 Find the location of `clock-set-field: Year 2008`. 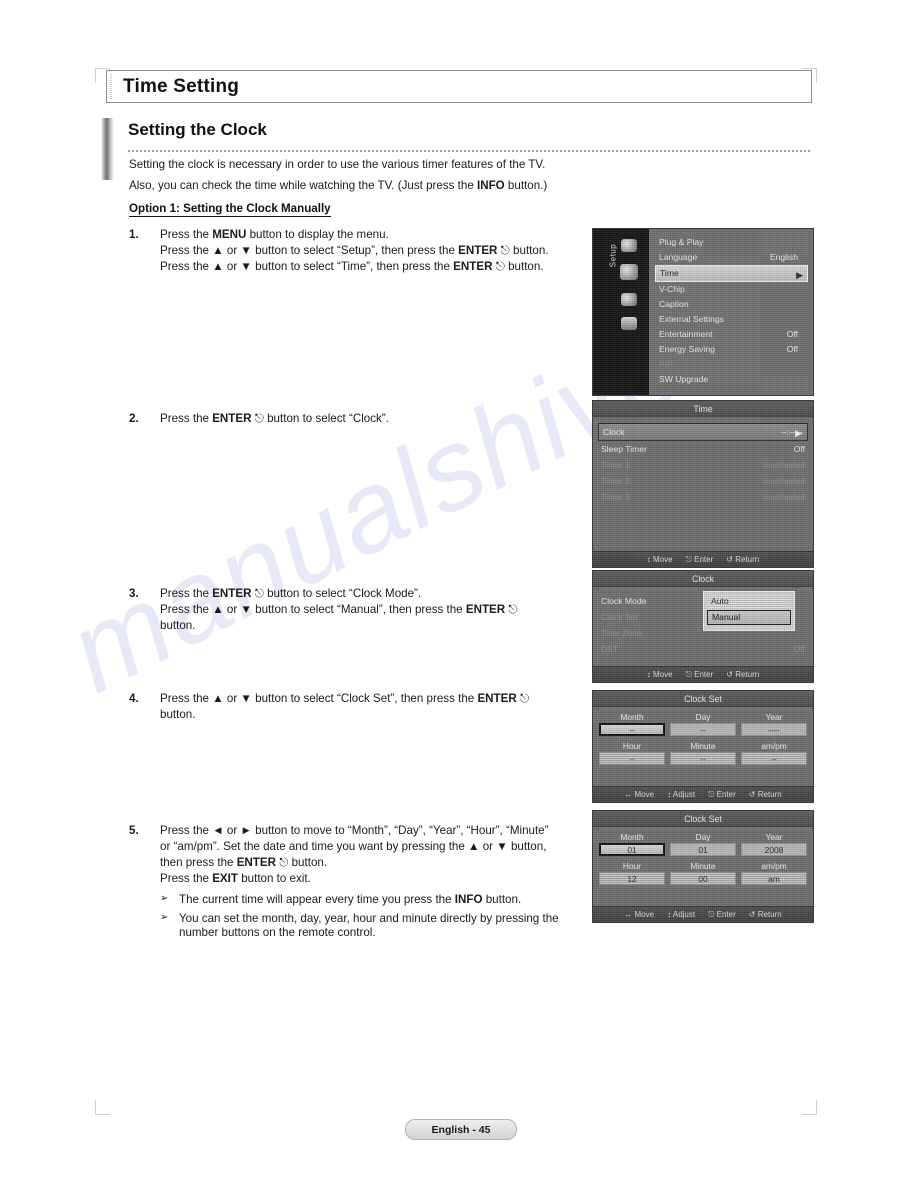

clock-set-field: Year 2008 is located at coordinates (774, 843).